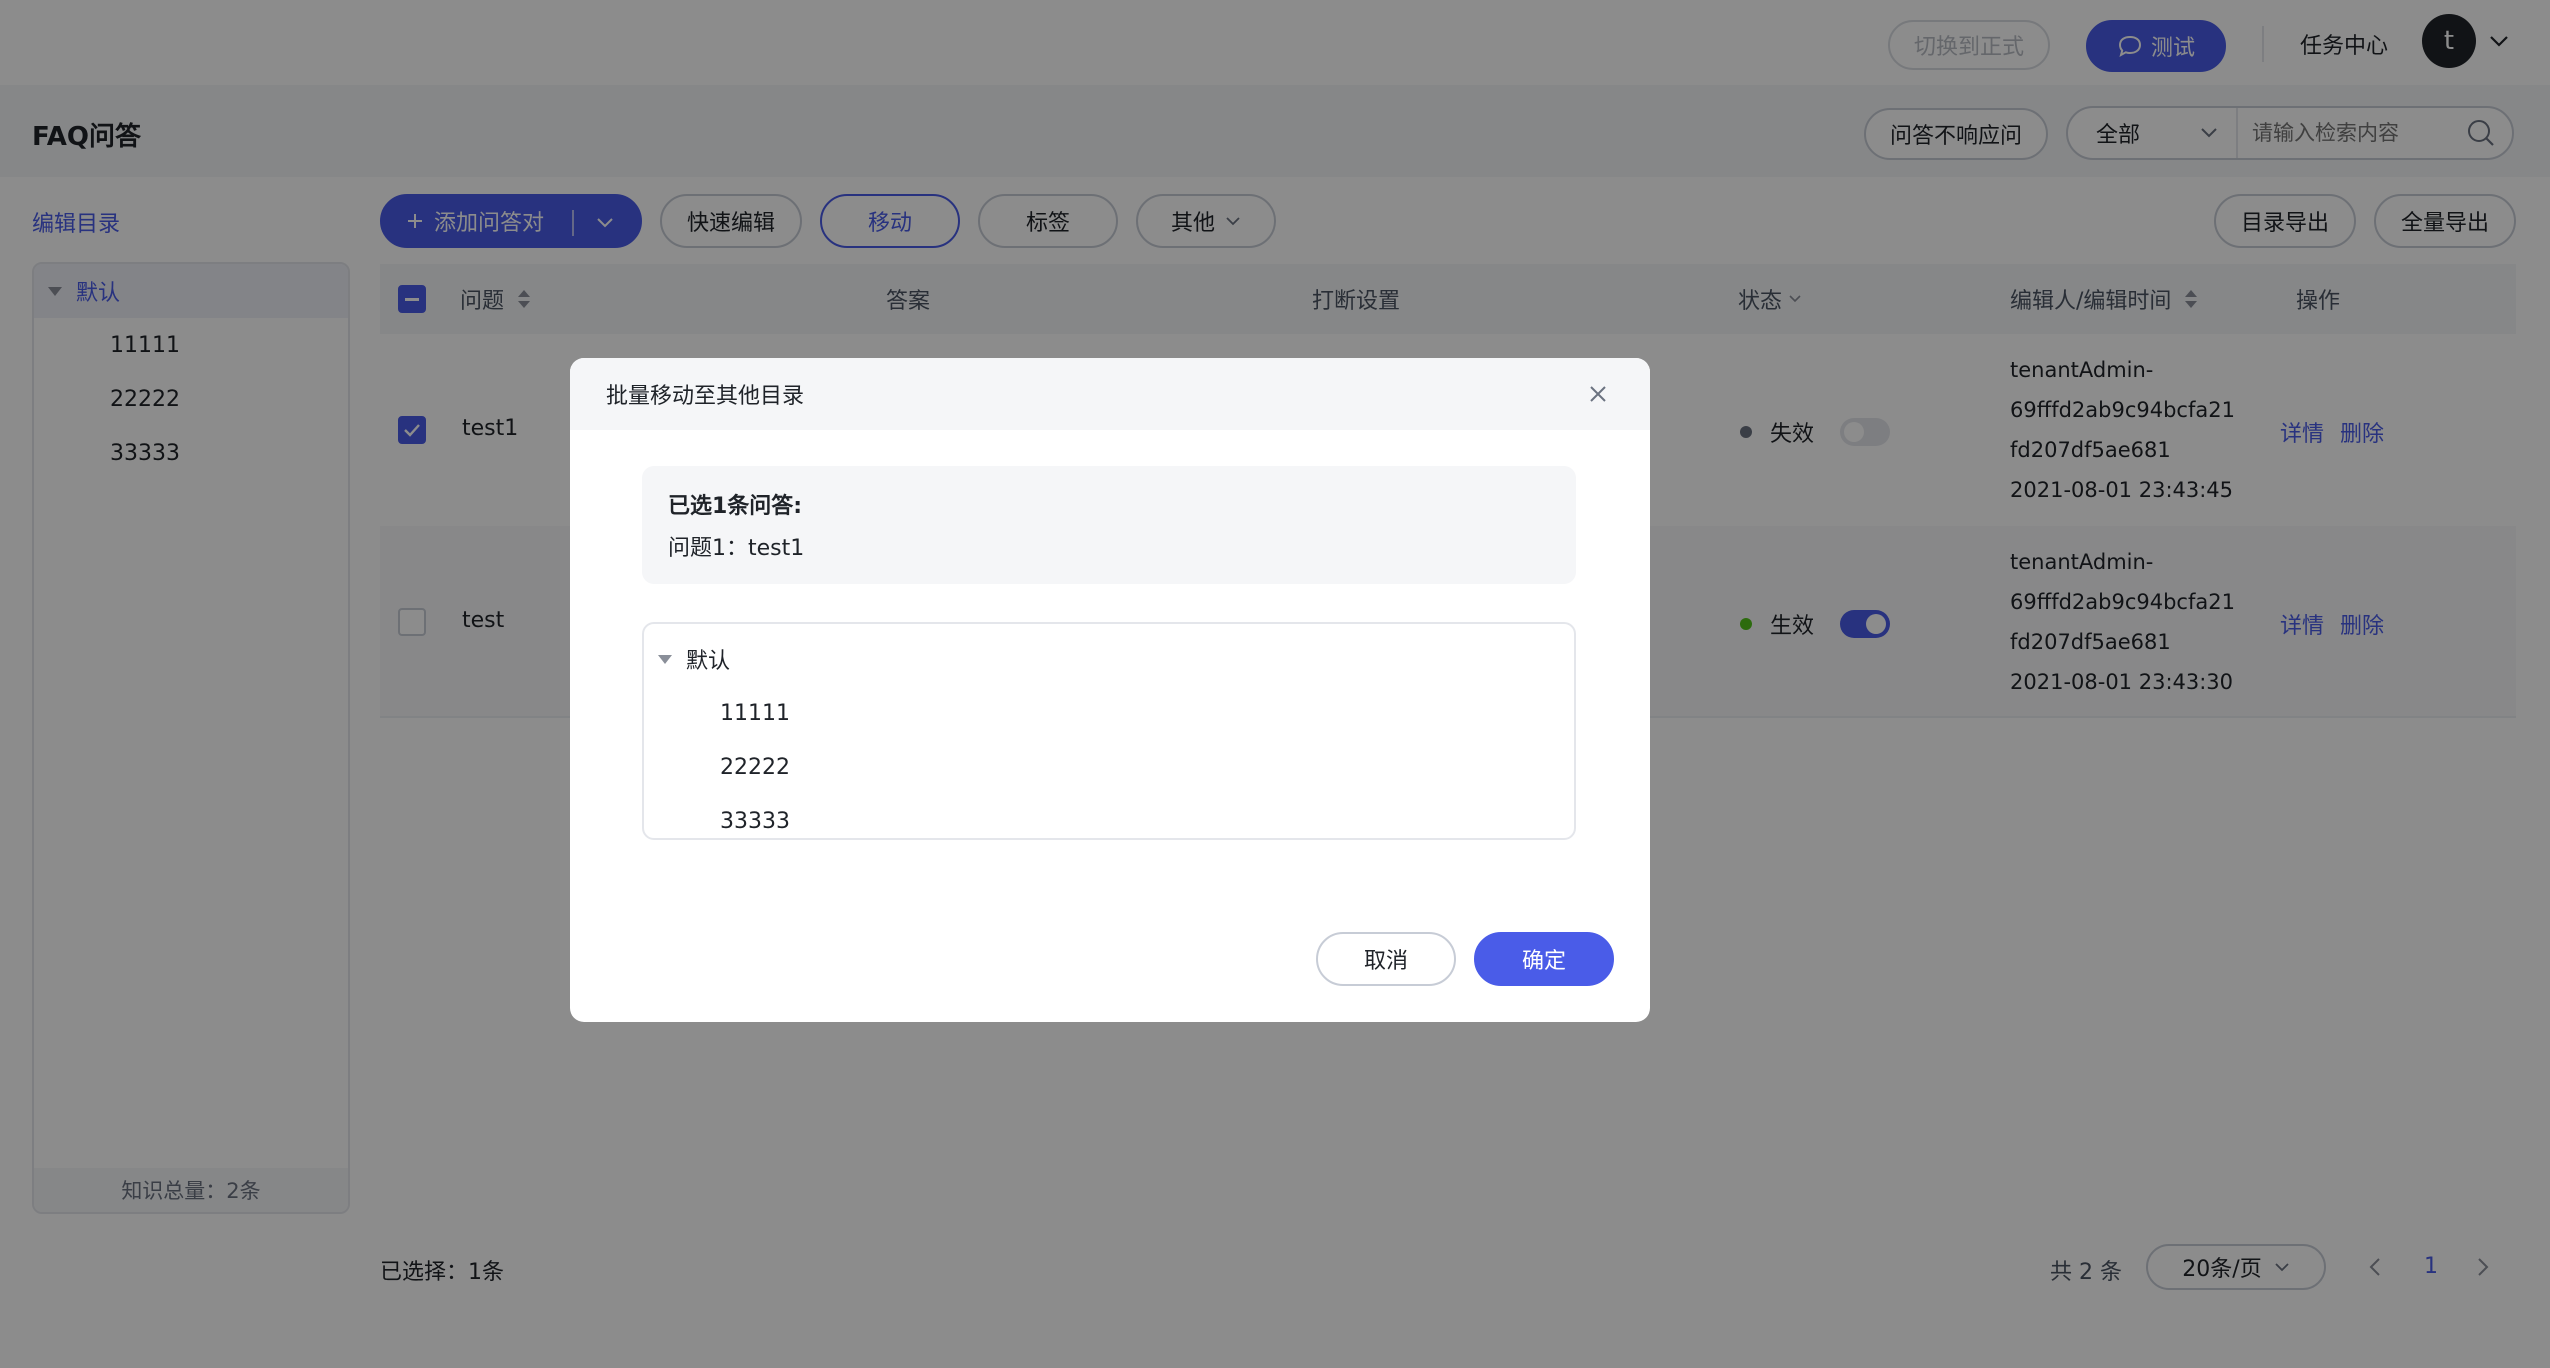  Describe the element at coordinates (708, 661) in the screenshot. I see `tree-root-label: 默认` at that location.